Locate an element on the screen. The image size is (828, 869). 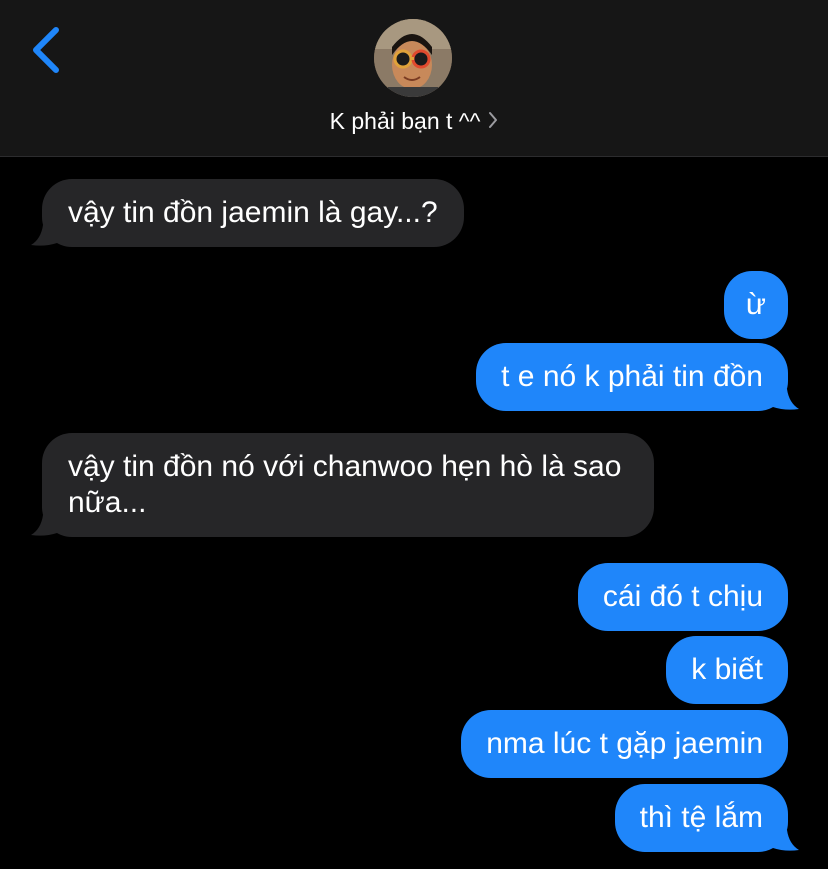
message-text: nma lúc t gặp jaemin is located at coordinates (624, 743).